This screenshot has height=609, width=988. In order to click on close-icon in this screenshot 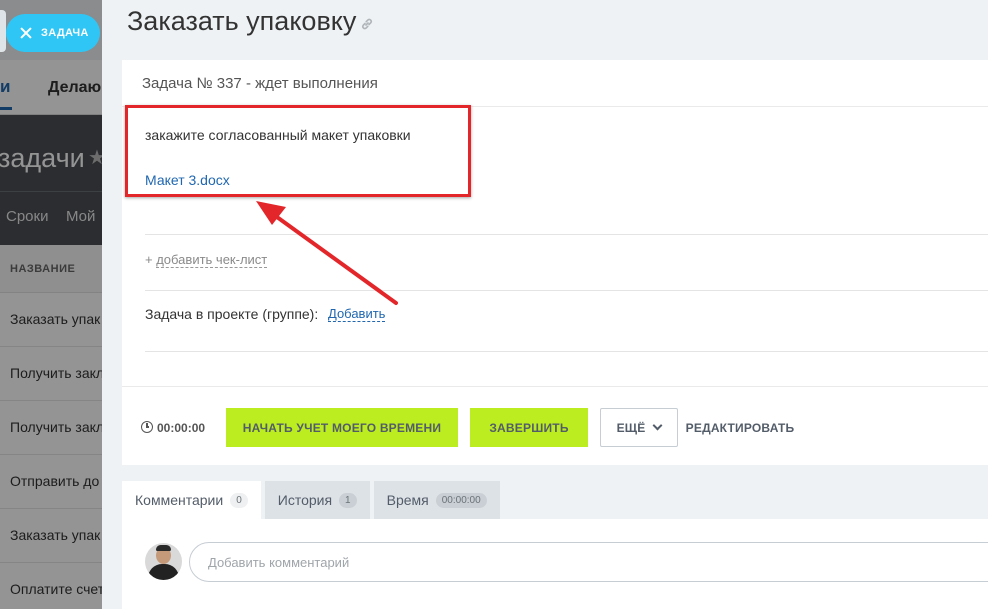, I will do `click(26, 33)`.